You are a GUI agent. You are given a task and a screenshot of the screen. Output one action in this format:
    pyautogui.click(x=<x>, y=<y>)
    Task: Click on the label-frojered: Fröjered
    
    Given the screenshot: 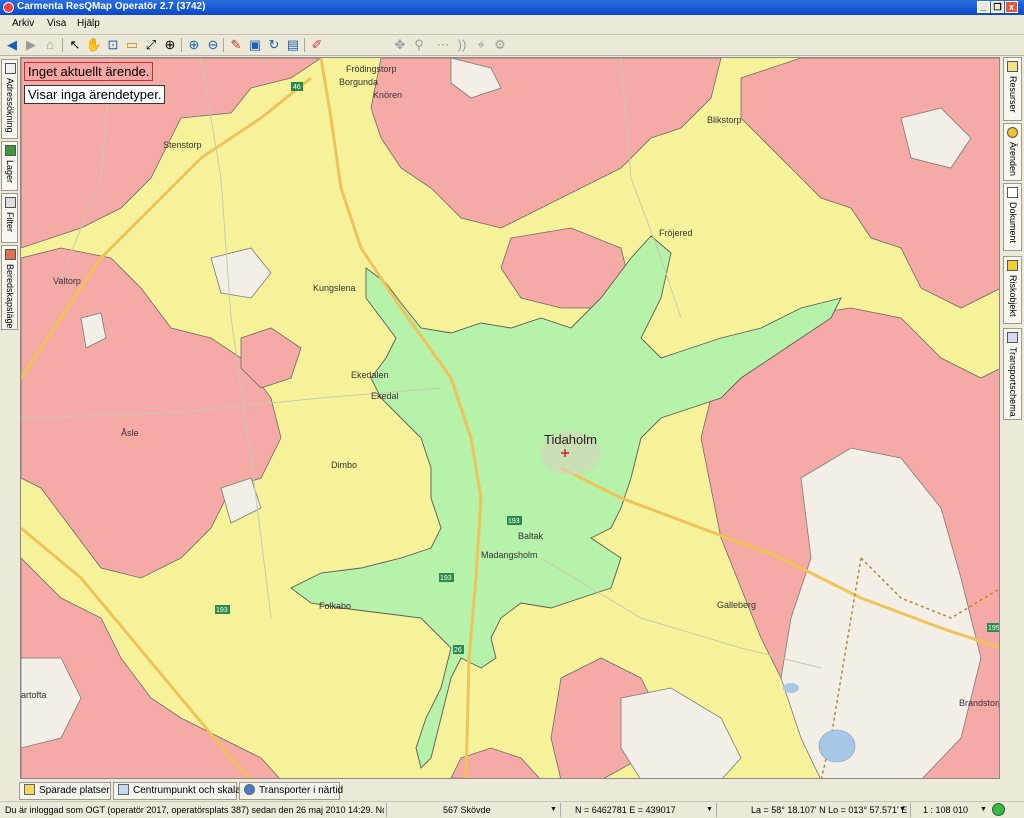 What is the action you would take?
    pyautogui.click(x=676, y=233)
    